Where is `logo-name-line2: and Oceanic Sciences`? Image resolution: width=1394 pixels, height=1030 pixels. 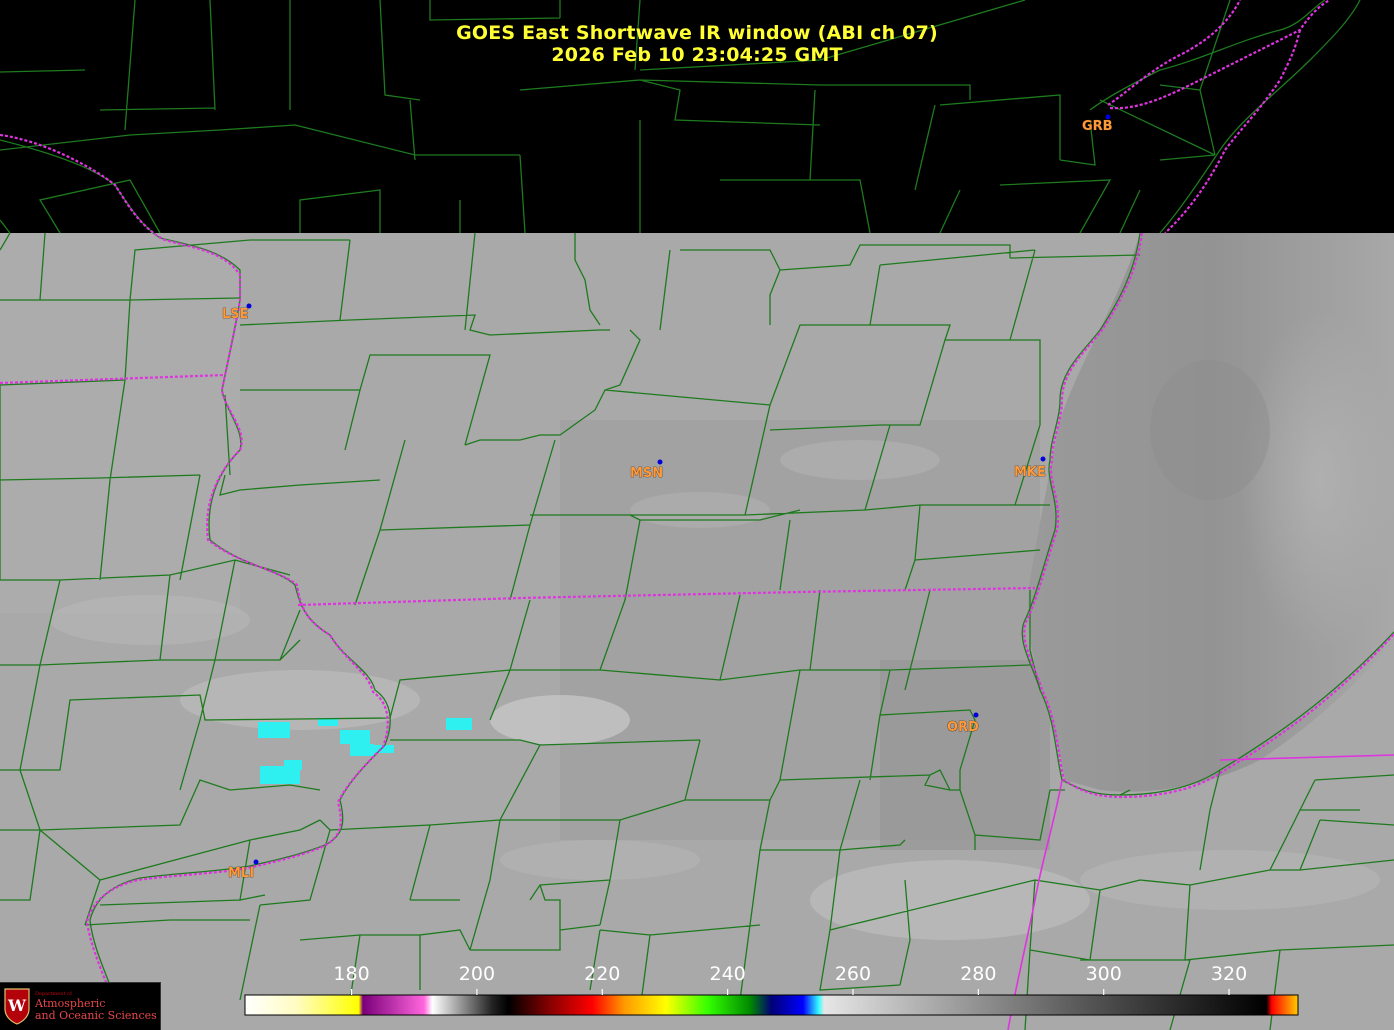 logo-name-line2: and Oceanic Sciences is located at coordinates (96, 1015).